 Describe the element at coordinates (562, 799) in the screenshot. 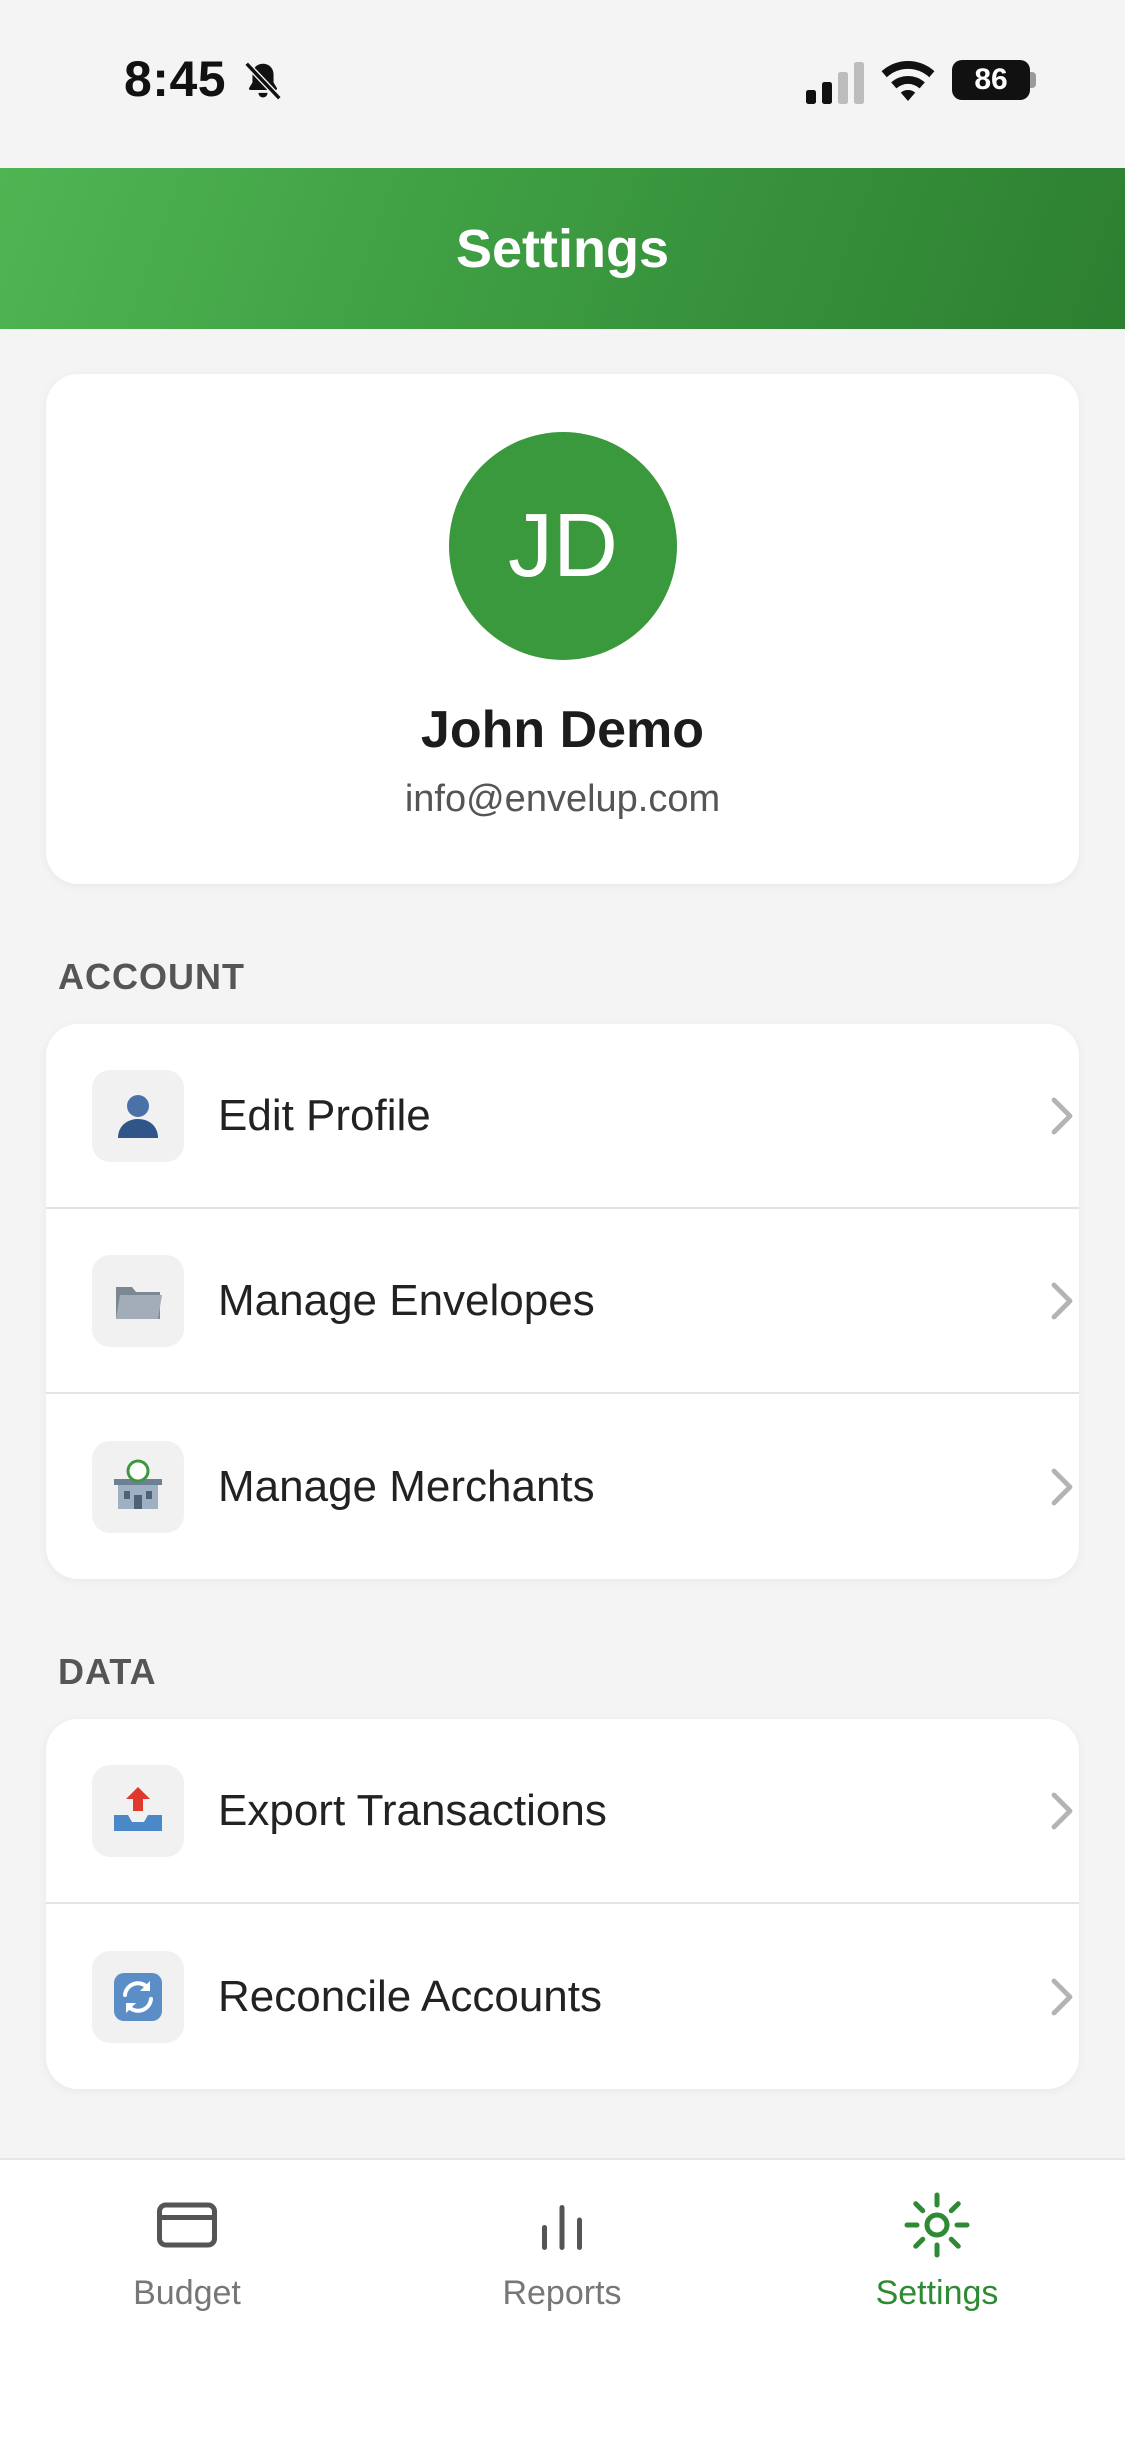

I see `profile-email: info@envelup.com` at that location.